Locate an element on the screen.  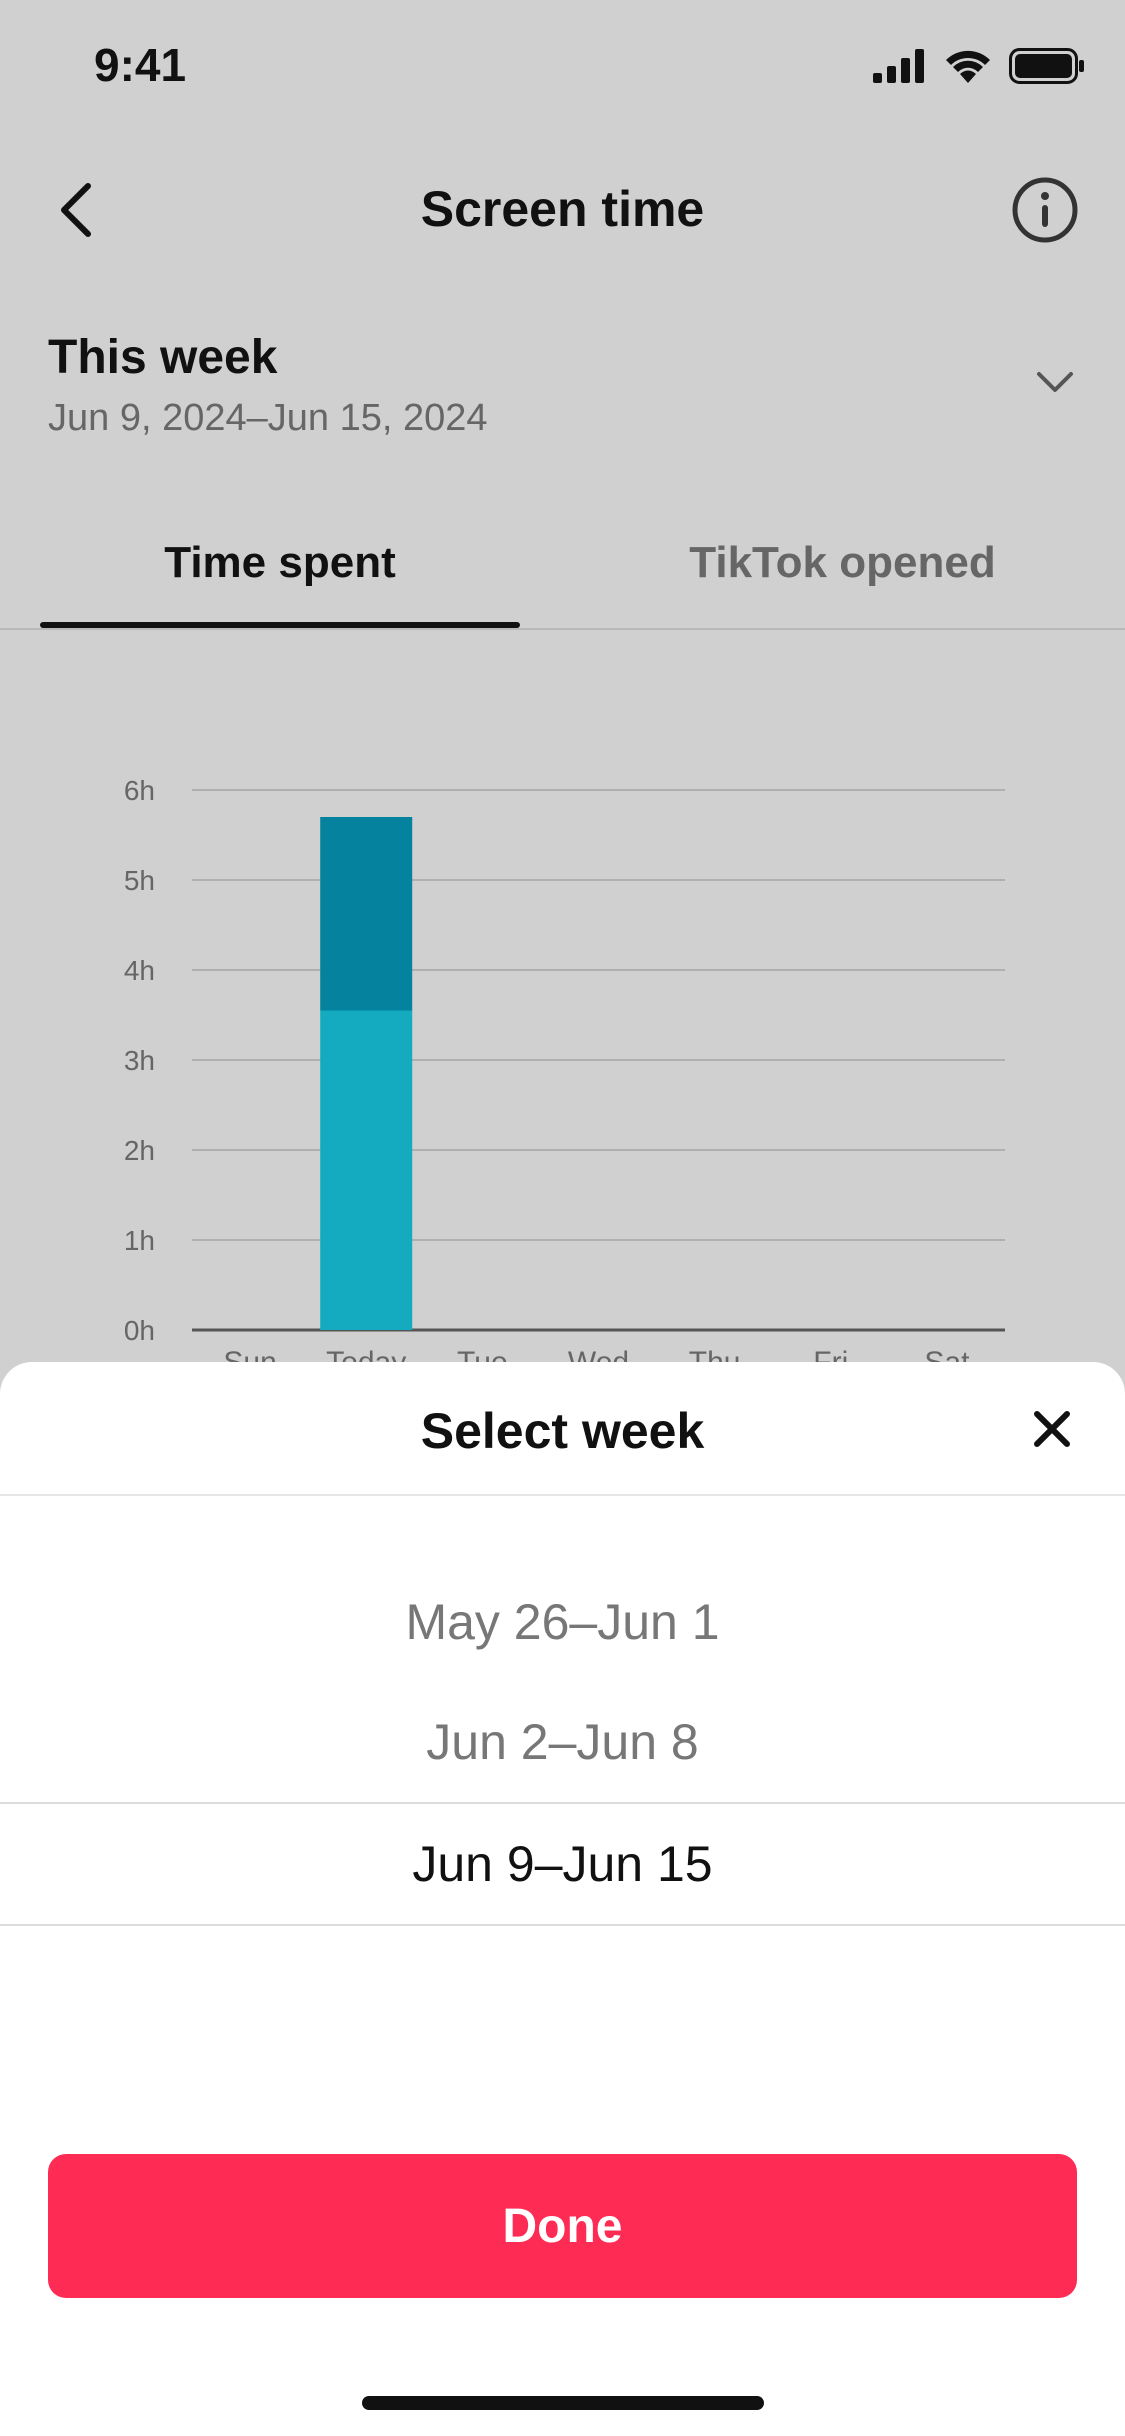
week-picker: May 26–Jun 1 Jun 2–Jun 8 Jun 9–Jun 15 is located at coordinates (562, 1744).